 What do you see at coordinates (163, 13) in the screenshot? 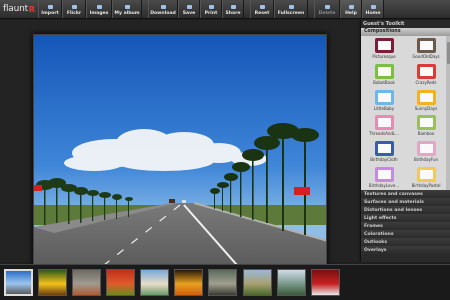
I see `toolbar-button-label: Download` at bounding box center [163, 13].